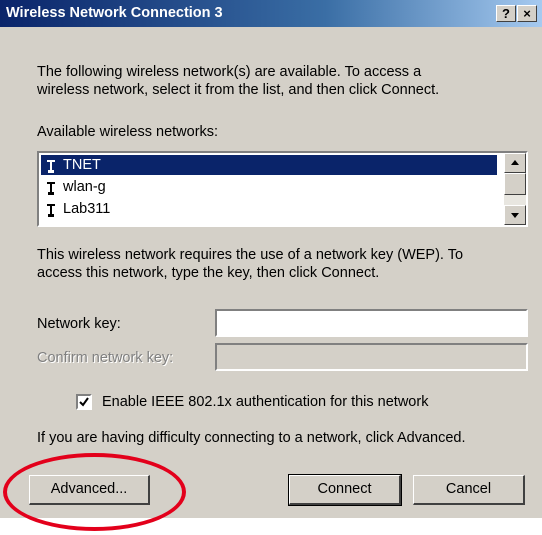  I want to click on network-name: wlan-g, so click(84, 187).